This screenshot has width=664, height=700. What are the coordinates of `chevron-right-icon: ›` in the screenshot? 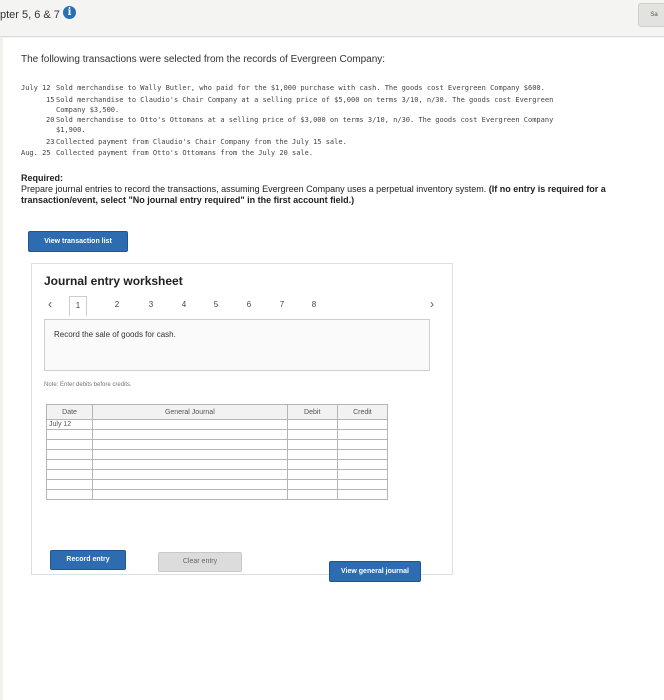 It's located at (432, 304).